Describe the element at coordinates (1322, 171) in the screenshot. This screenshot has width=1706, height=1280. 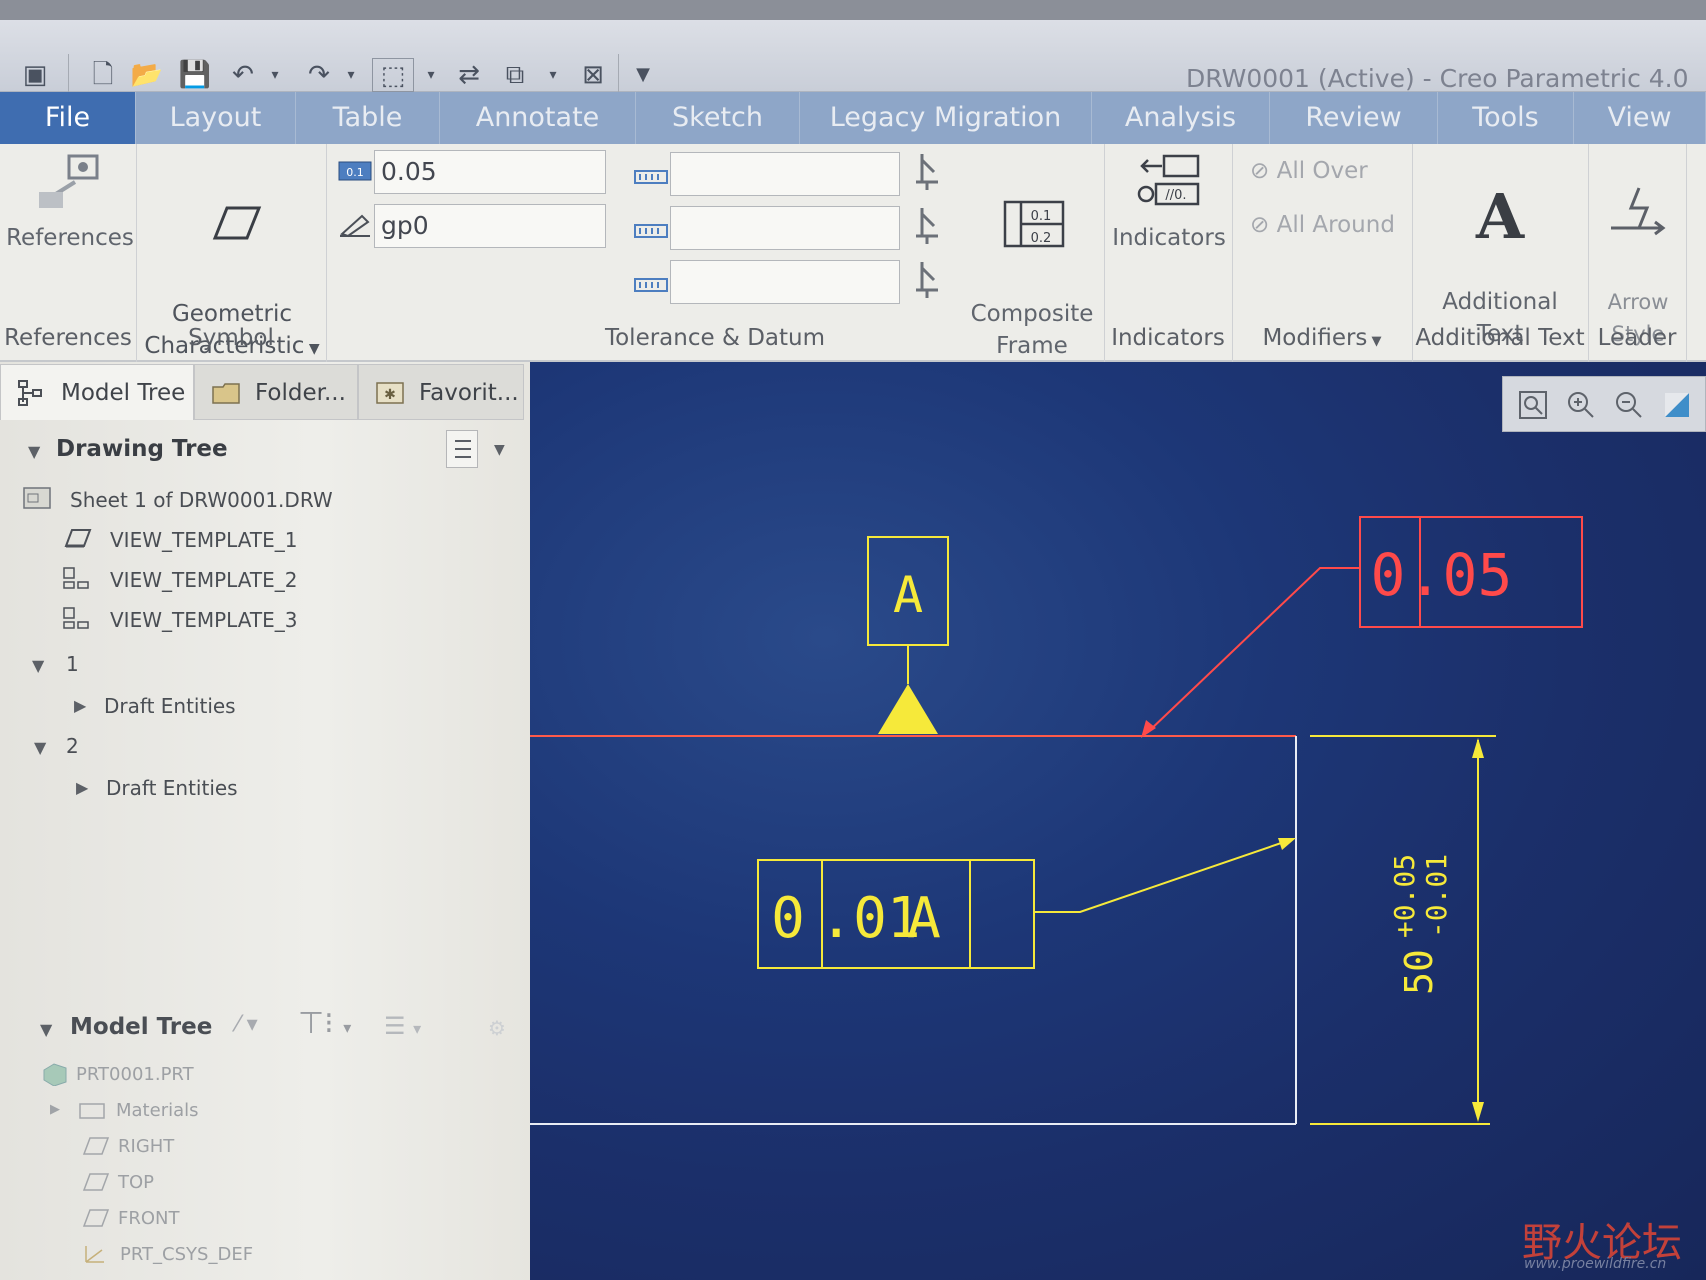
I see `all-over-label: All Over` at that location.